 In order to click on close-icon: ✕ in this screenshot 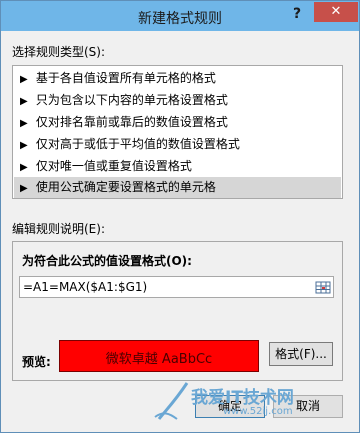, I will do `click(336, 11)`.